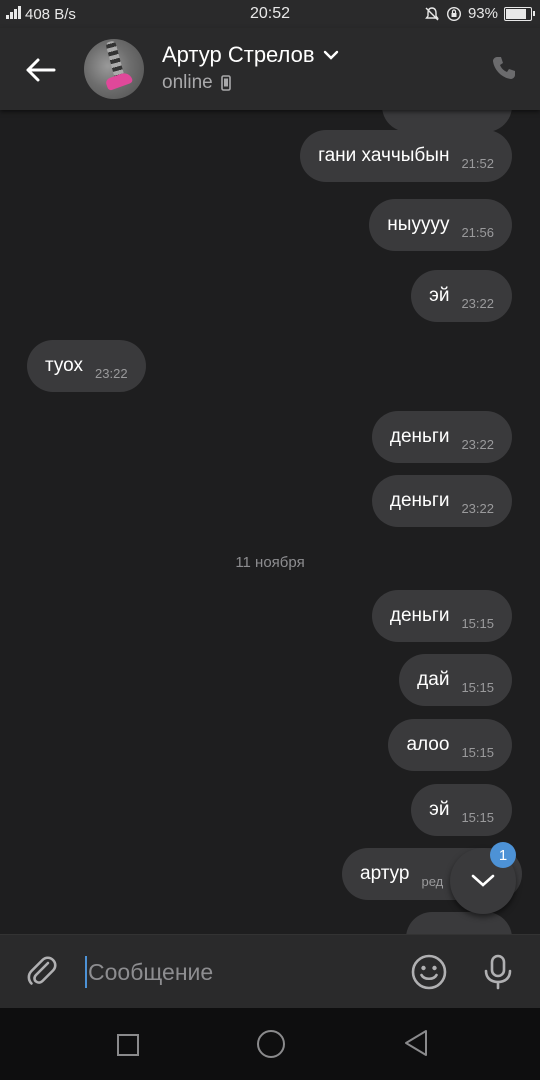 Image resolution: width=540 pixels, height=1080 pixels. Describe the element at coordinates (225, 83) in the screenshot. I see `phone-device-icon` at that location.